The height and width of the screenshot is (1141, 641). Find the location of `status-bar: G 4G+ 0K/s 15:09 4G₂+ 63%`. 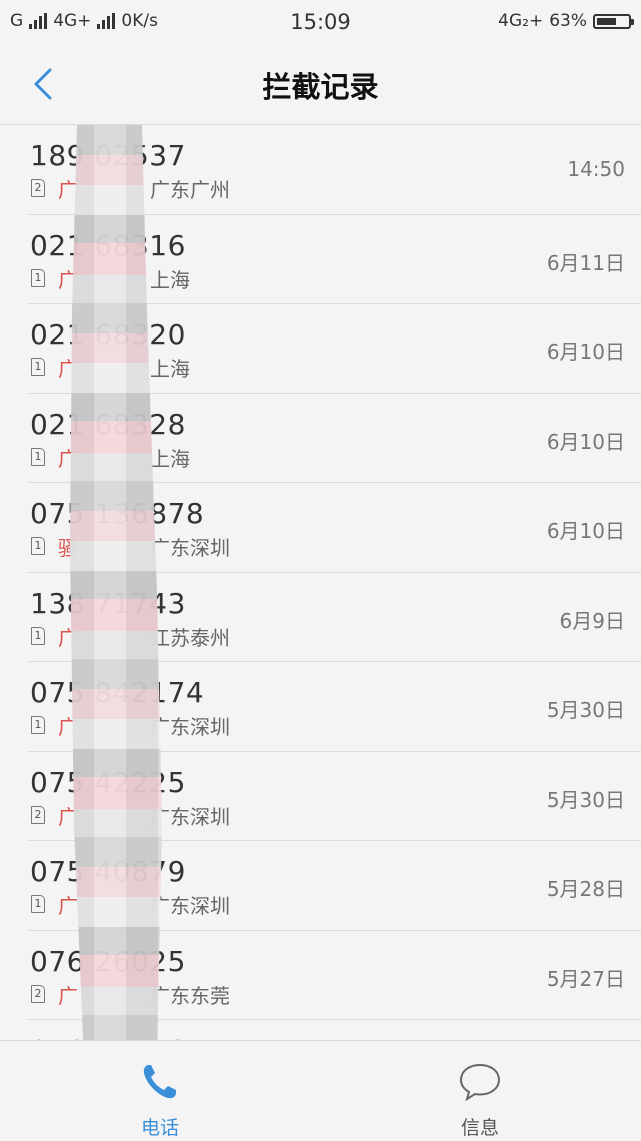

status-bar: G 4G+ 0K/s 15:09 4G₂+ 63% is located at coordinates (320, 22).